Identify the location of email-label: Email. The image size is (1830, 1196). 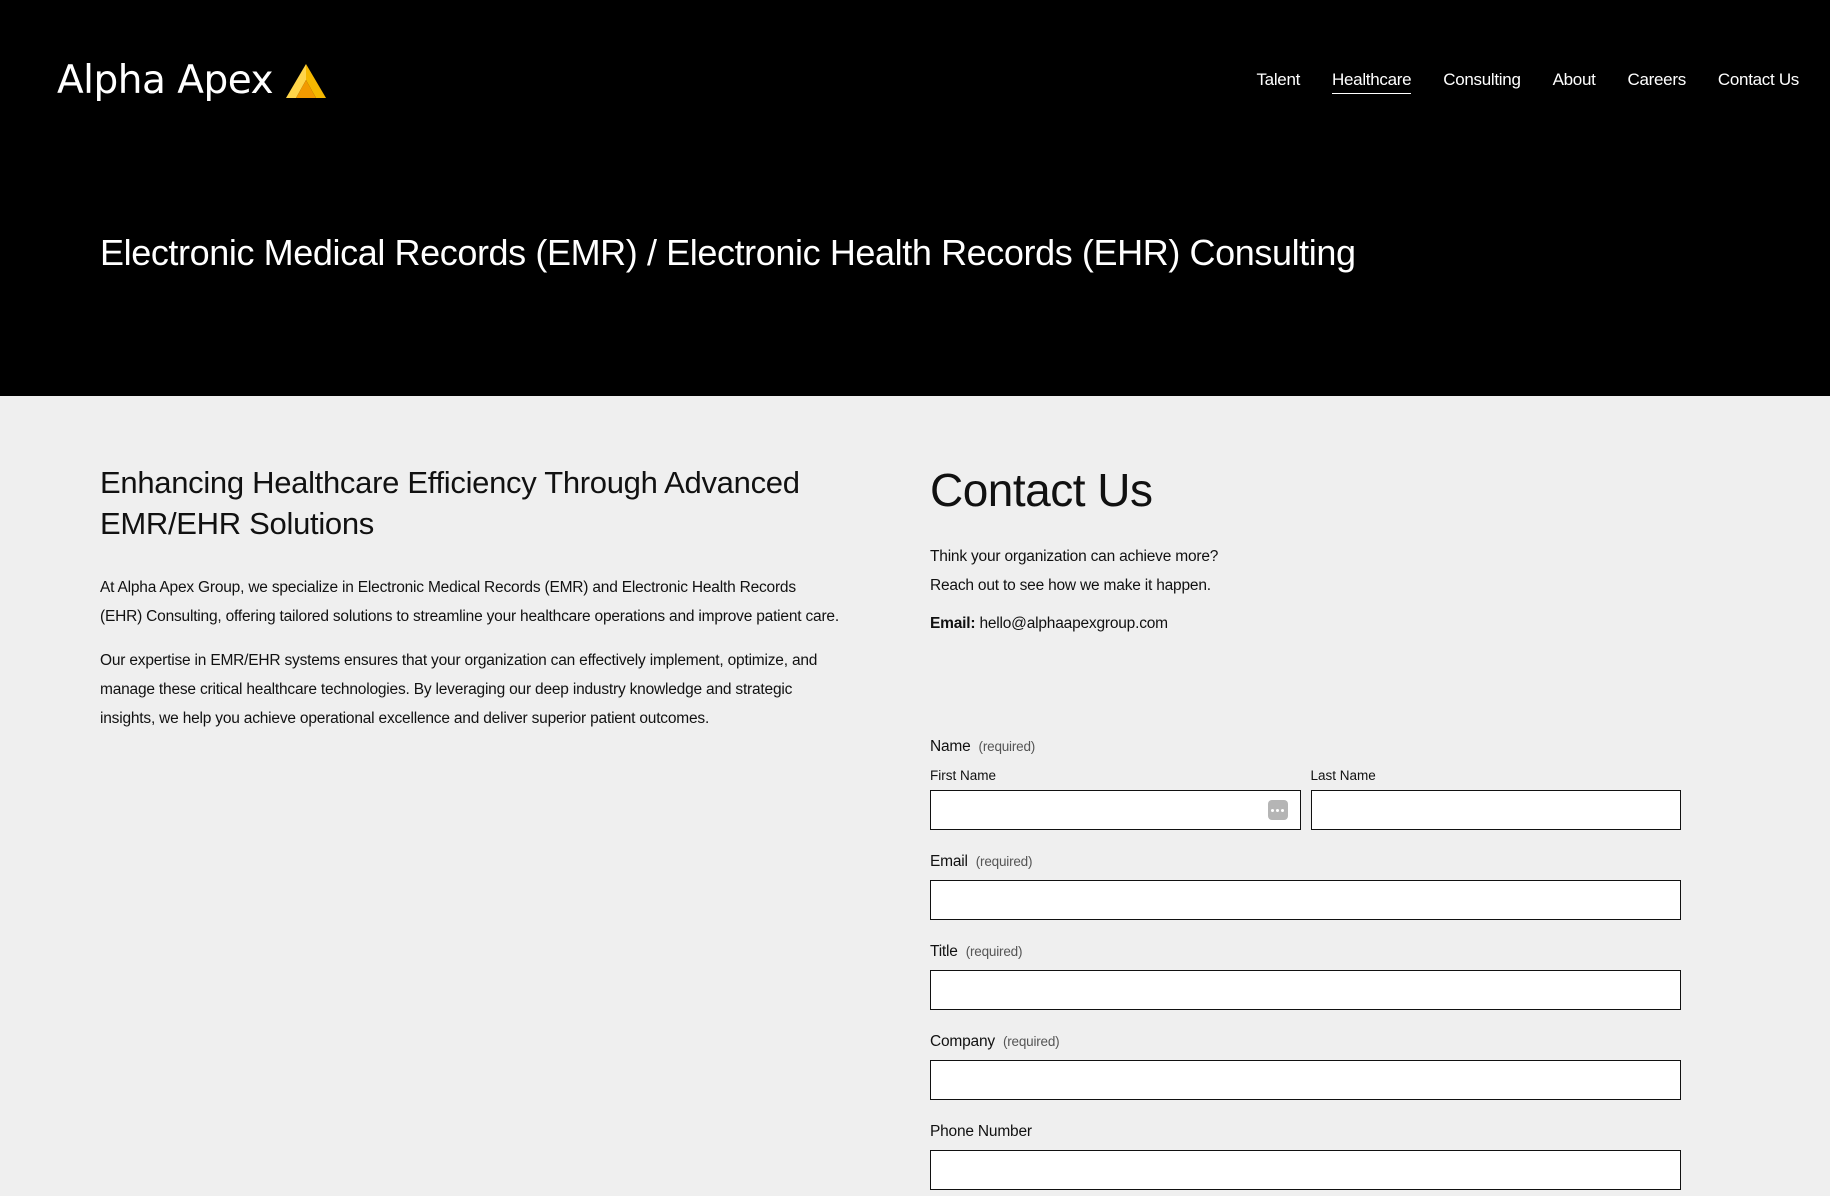
(949, 861).